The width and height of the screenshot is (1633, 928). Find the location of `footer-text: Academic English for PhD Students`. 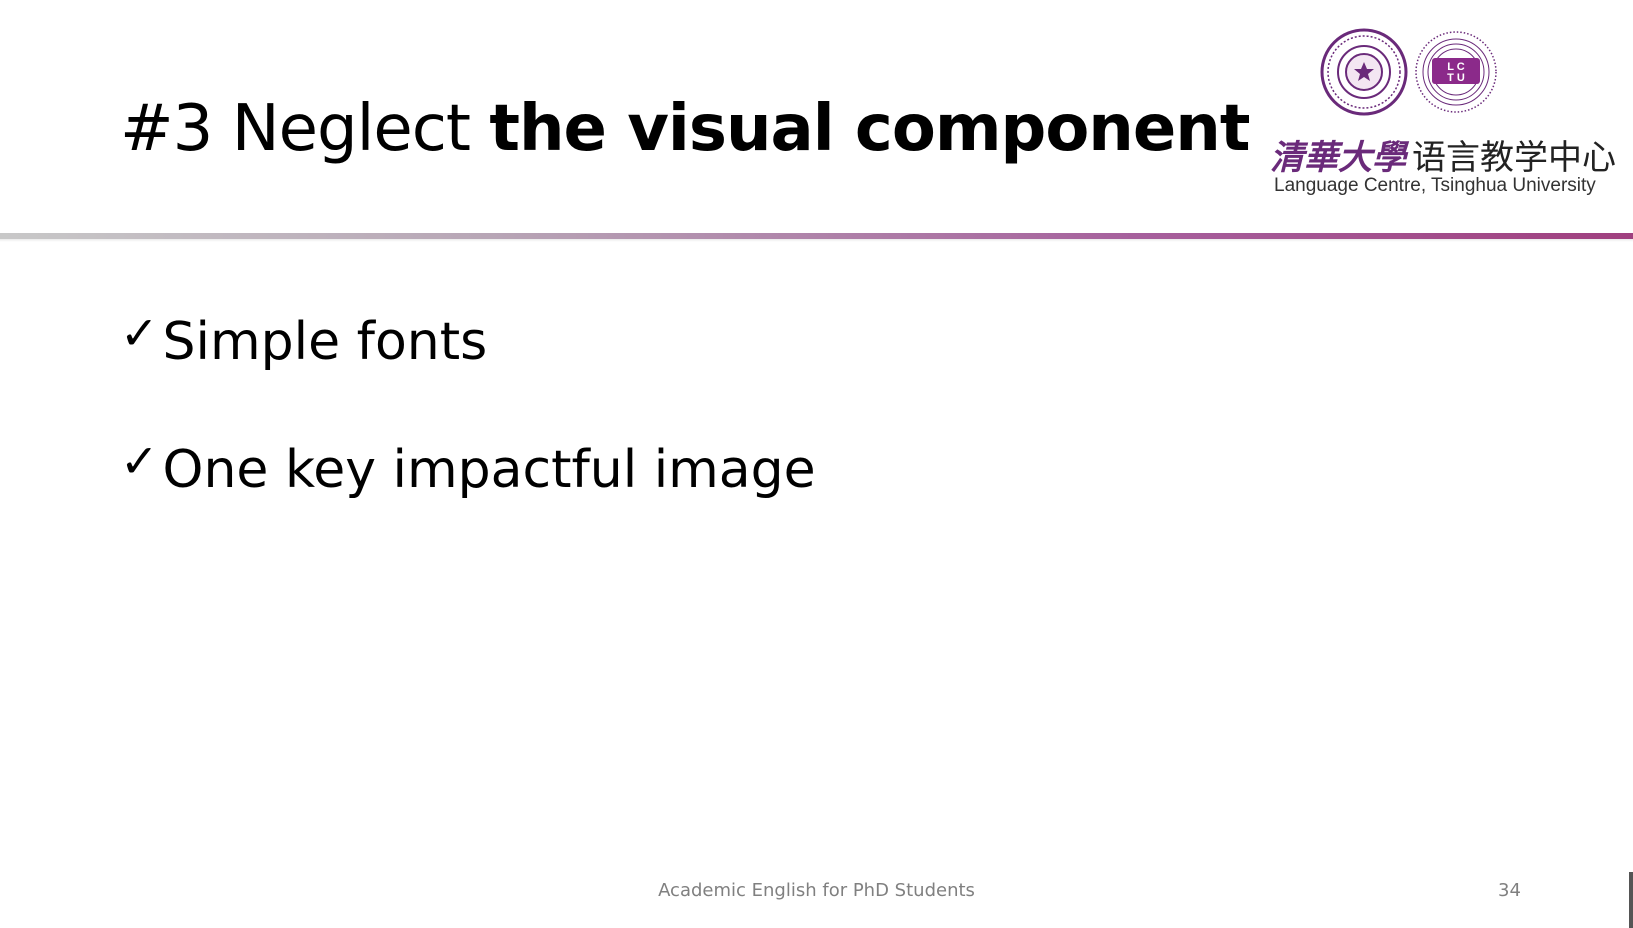

footer-text: Academic English for PhD Students is located at coordinates (816, 890).